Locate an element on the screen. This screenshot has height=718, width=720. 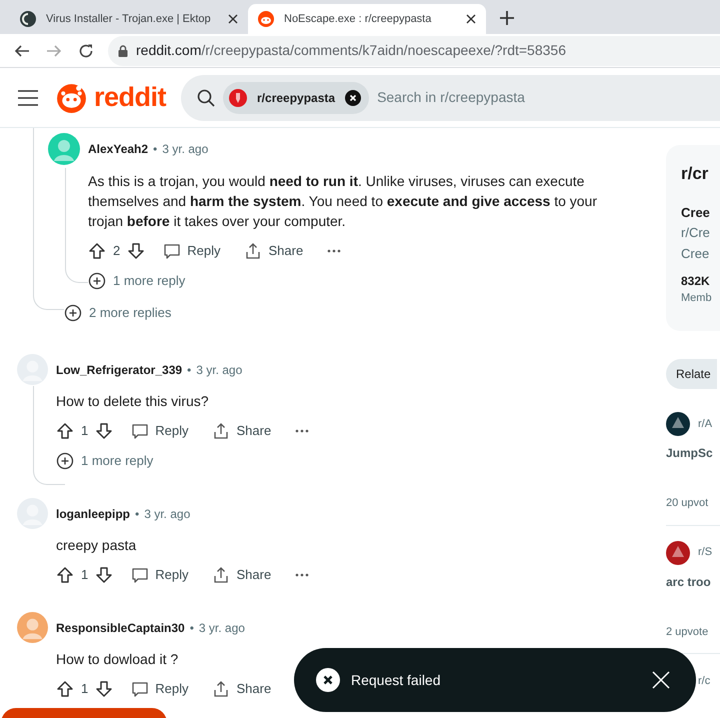
address-field: reddit.com/r/creepypasta/comments/k7aidn/noescapeexe/?rdt=58356 is located at coordinates (414, 51).